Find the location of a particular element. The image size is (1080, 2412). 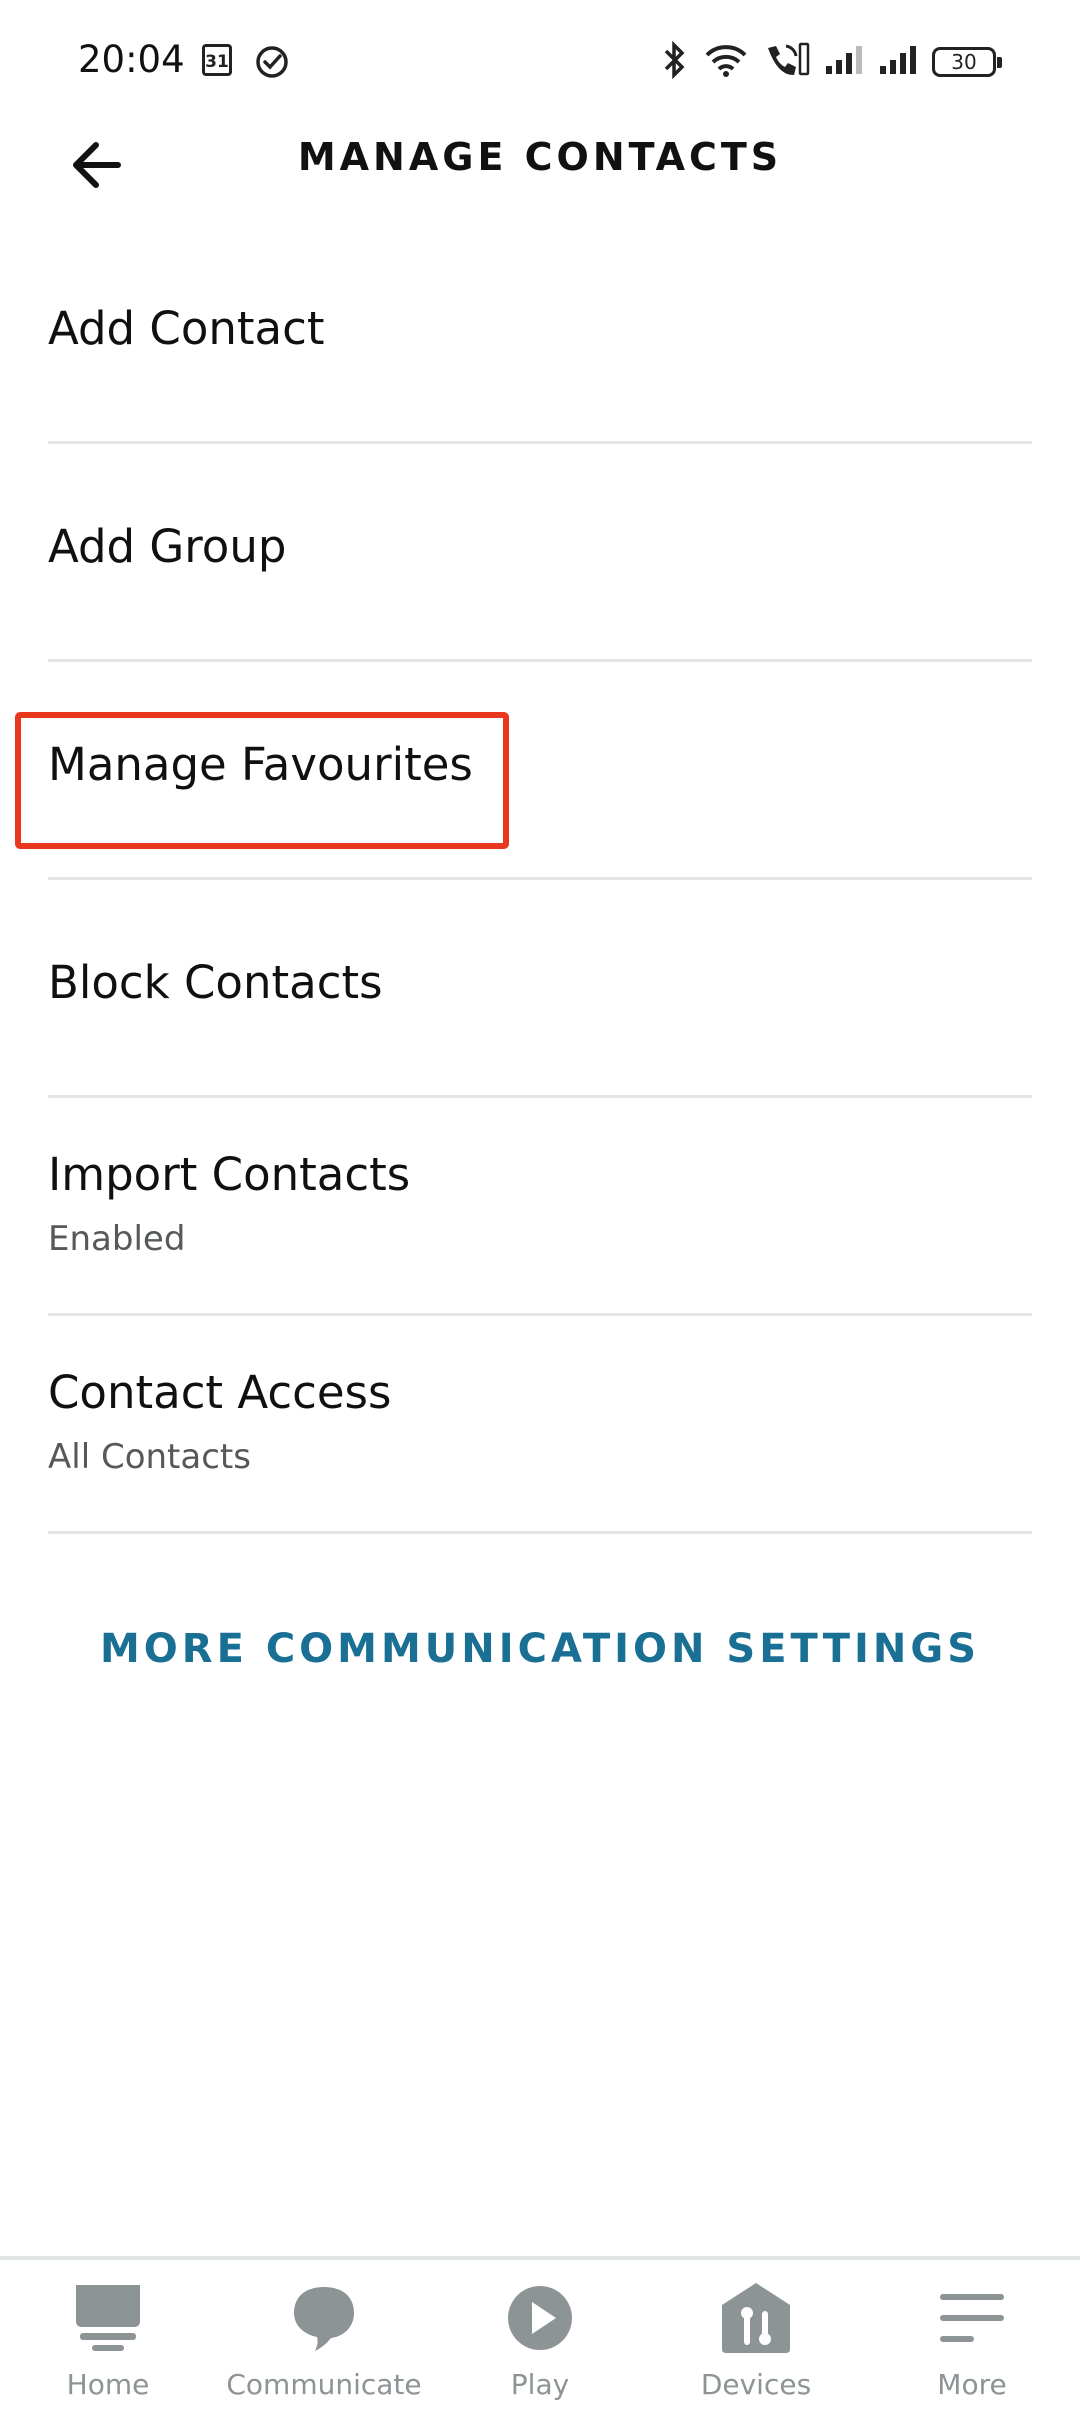

menu-item-label: Block Contacts is located at coordinates (215, 982).